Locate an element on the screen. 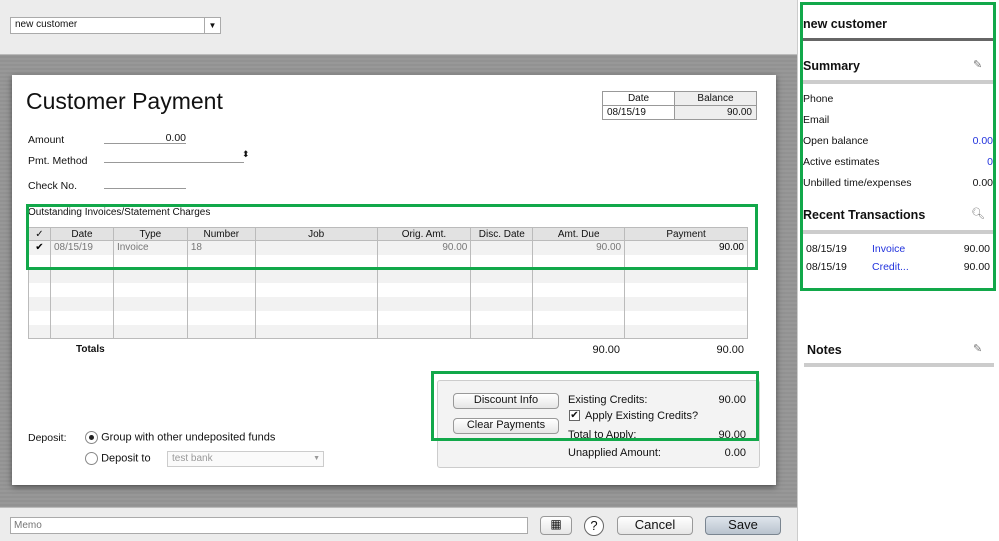 This screenshot has width=999, height=541. customer-name: new customer is located at coordinates (845, 24).